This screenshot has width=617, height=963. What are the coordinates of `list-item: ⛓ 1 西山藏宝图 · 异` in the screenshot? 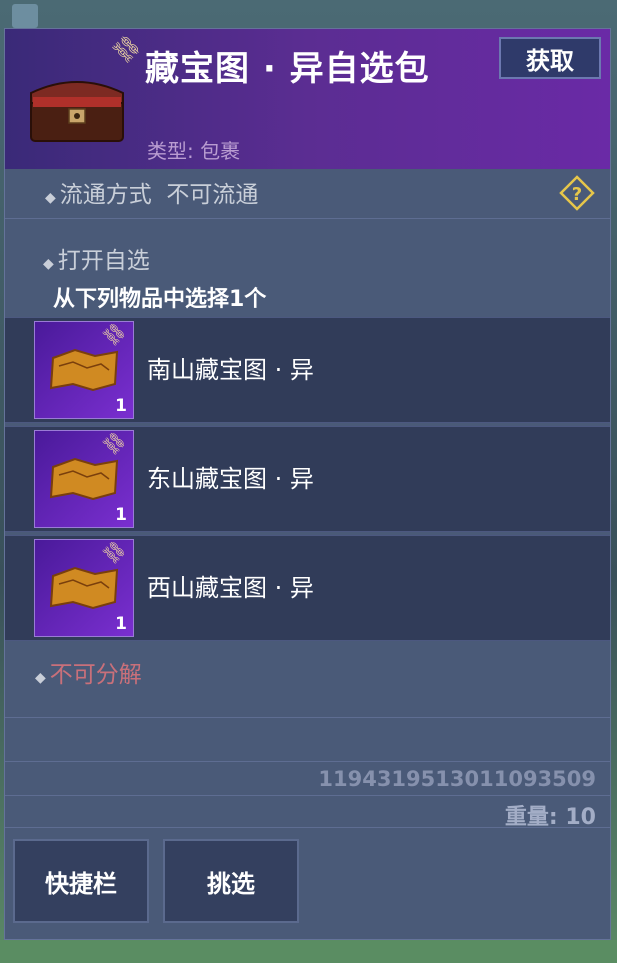 It's located at (307, 588).